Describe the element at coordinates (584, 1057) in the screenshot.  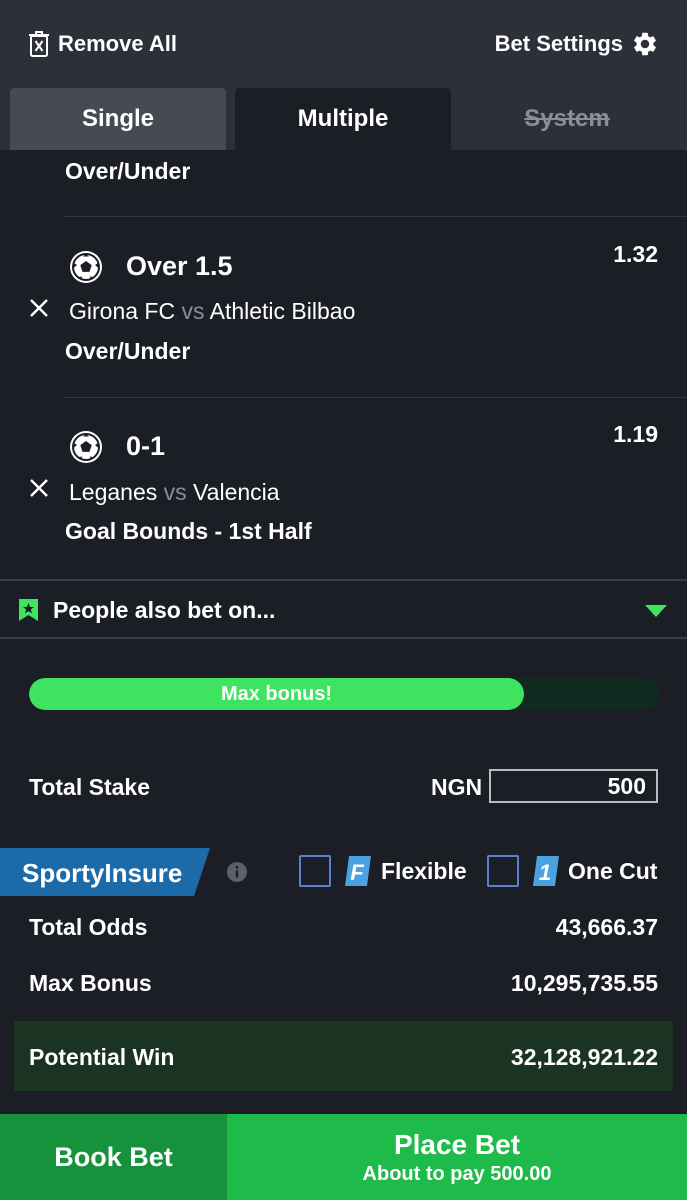
I see `potential-win-value: 32,128,921.22` at that location.